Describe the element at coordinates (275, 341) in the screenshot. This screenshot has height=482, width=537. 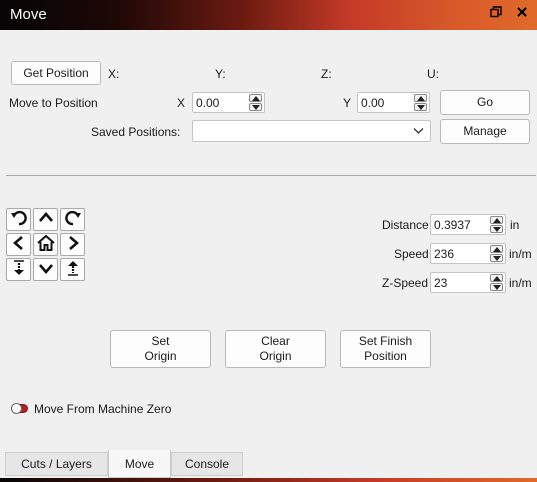
I see `clear-origin-label-line1: Clear` at that location.